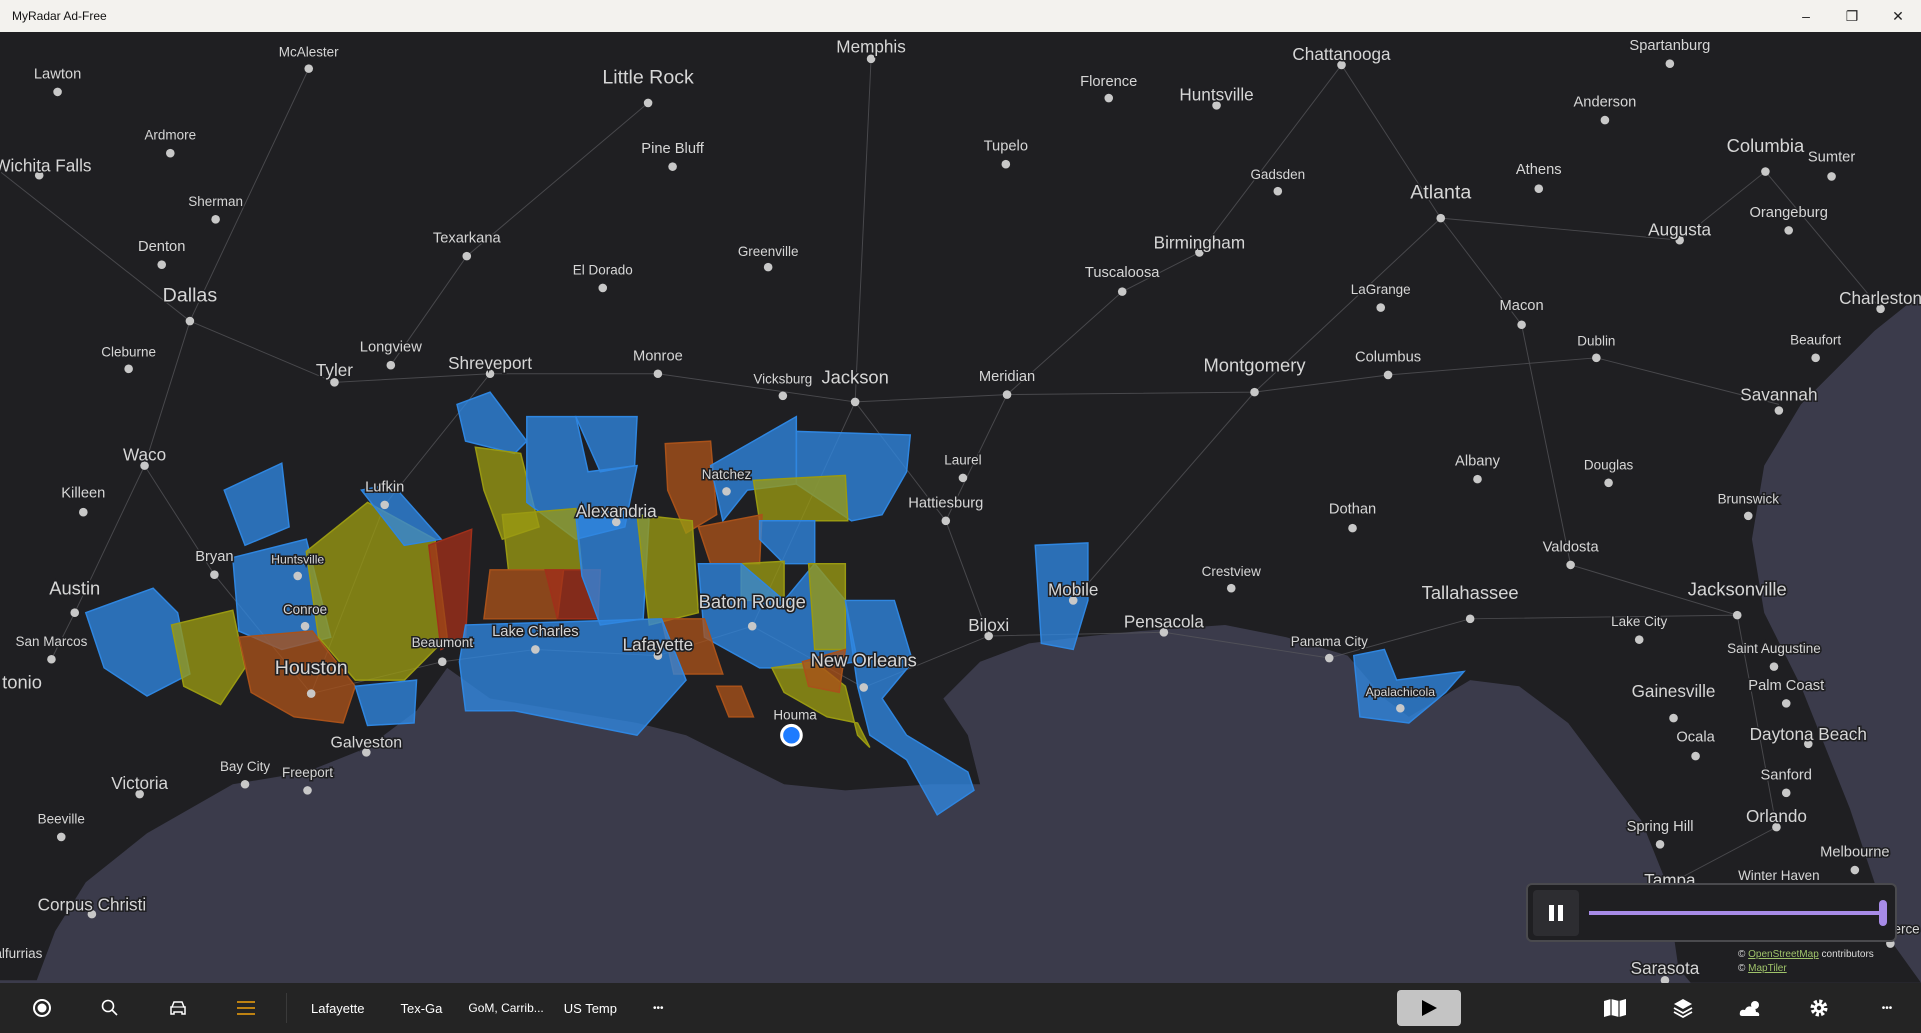  I want to click on maptiler-link: MapTiler, so click(1767, 968).